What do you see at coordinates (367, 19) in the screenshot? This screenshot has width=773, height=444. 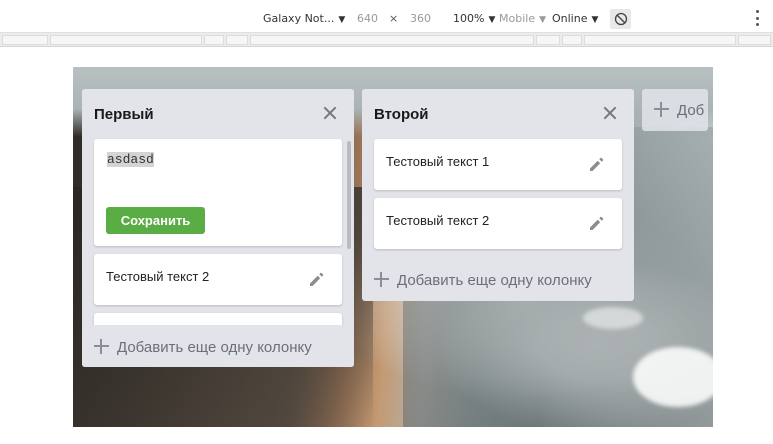 I see `width-input: 640` at bounding box center [367, 19].